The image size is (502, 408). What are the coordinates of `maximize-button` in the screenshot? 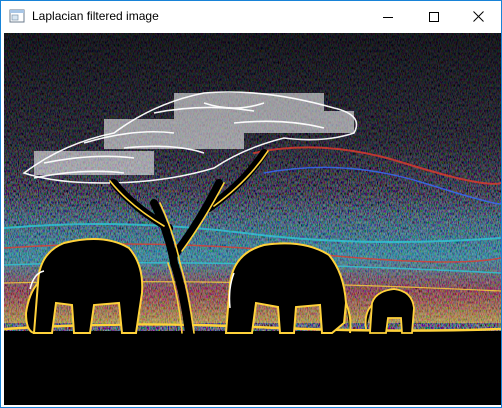 It's located at (434, 16).